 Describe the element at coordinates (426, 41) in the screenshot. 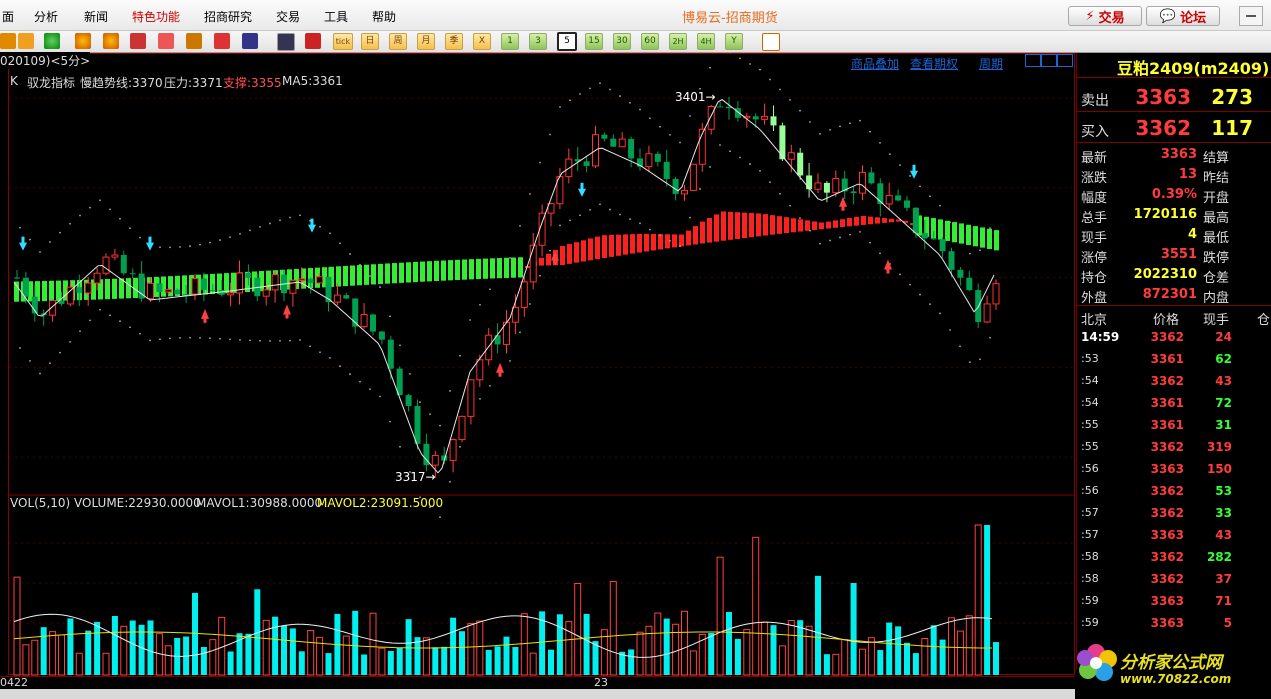

I see `period-month-button: 月` at that location.